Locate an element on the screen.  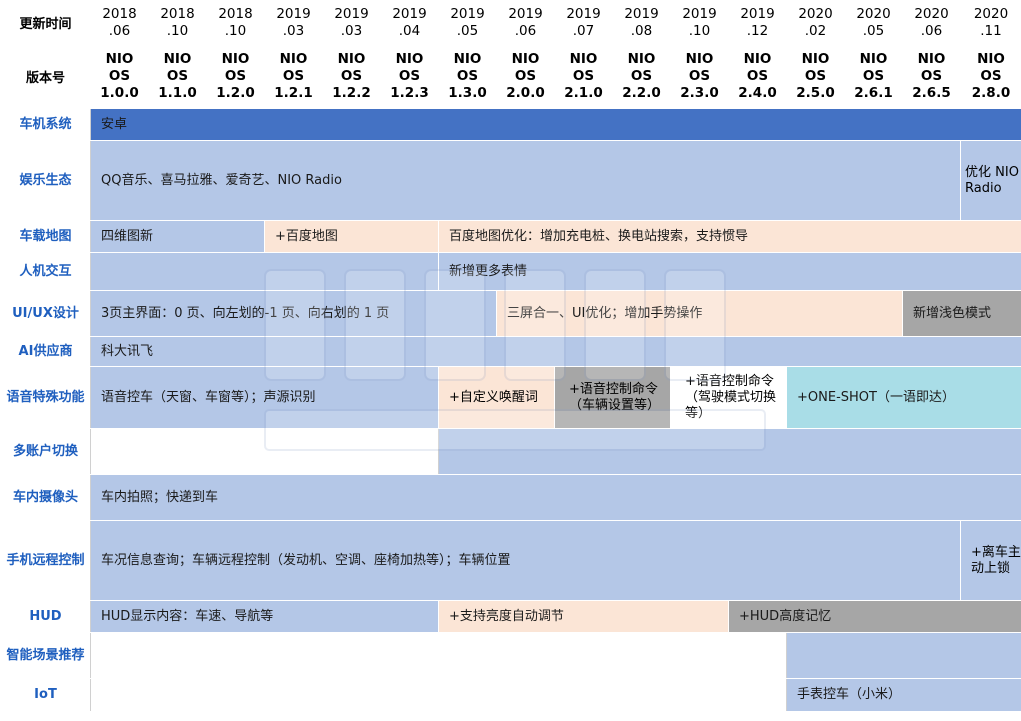
date-col-9: 2019.07 is located at coordinates (583, 22).